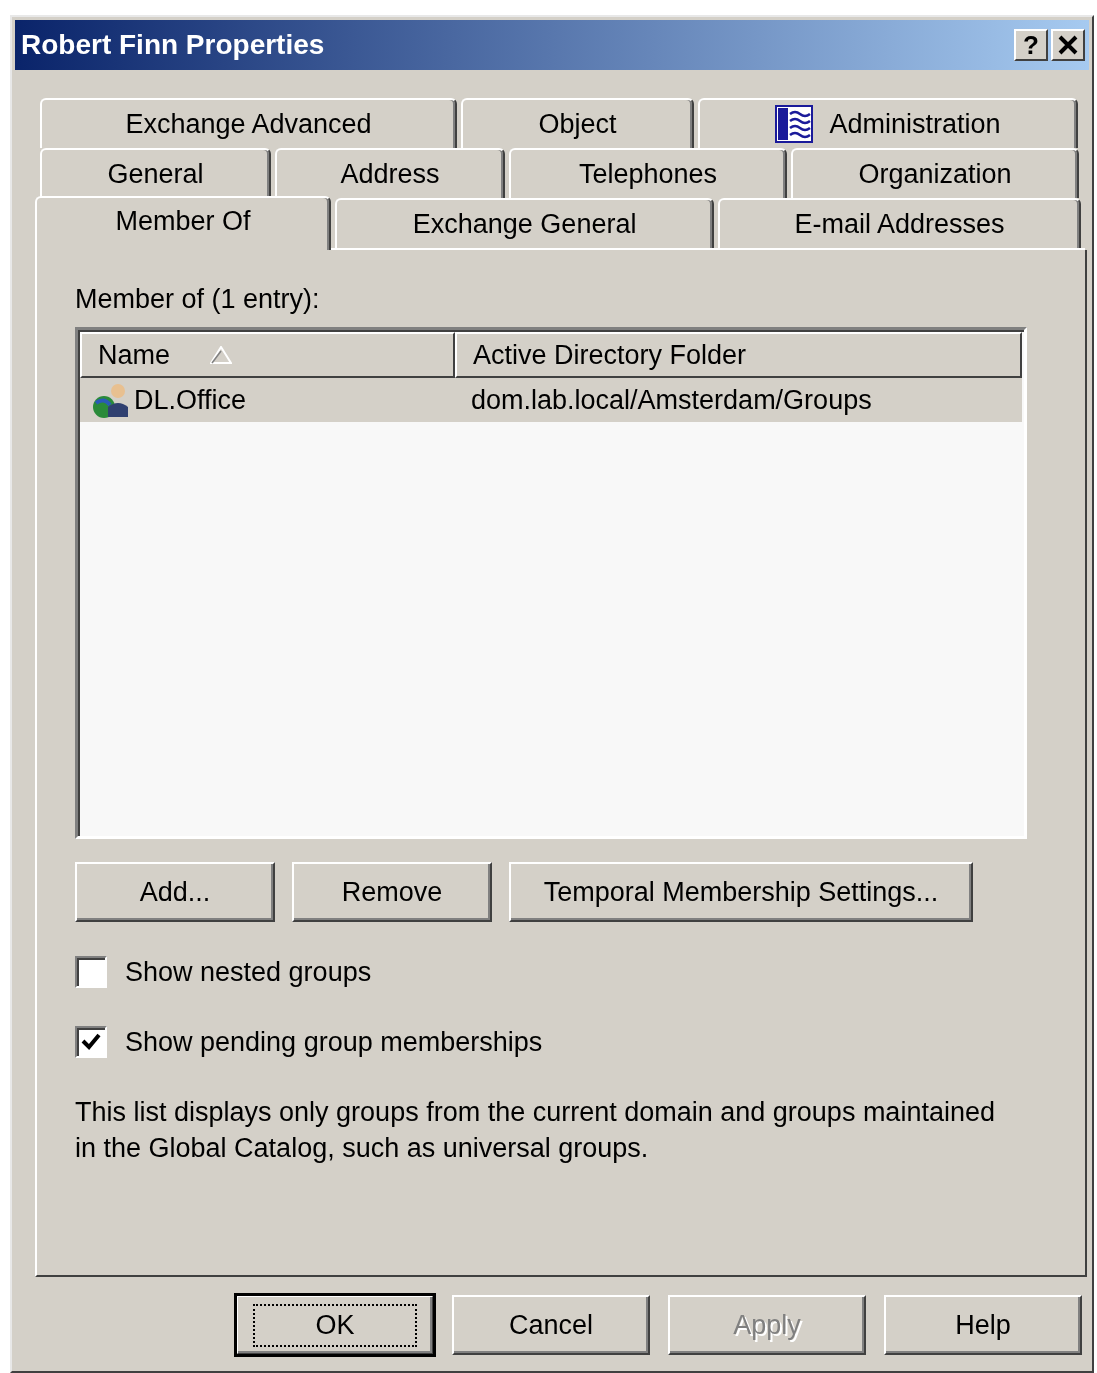 The image size is (1097, 1373). Describe the element at coordinates (935, 173) in the screenshot. I see `tab: Organization` at that location.